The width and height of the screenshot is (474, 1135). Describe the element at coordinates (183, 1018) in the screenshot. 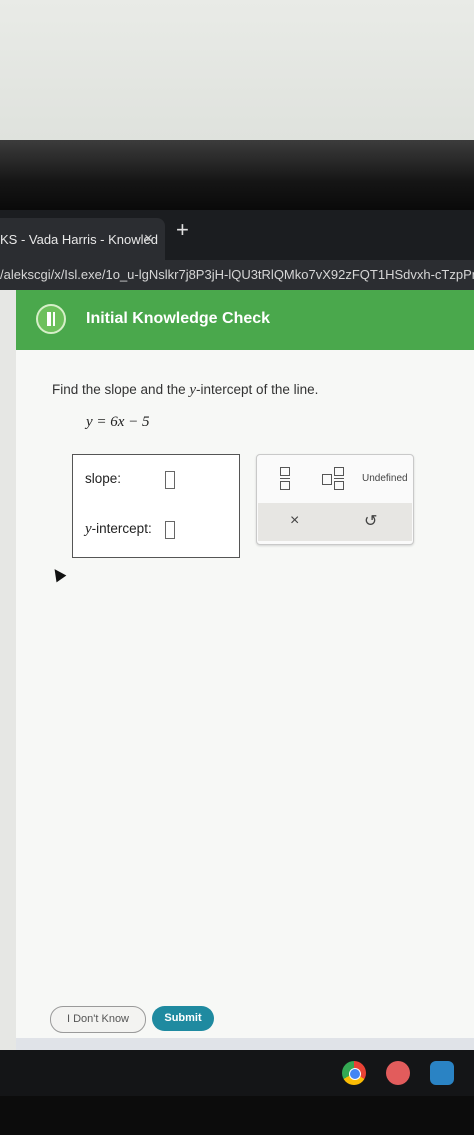

I see `submit-button: Submit` at that location.